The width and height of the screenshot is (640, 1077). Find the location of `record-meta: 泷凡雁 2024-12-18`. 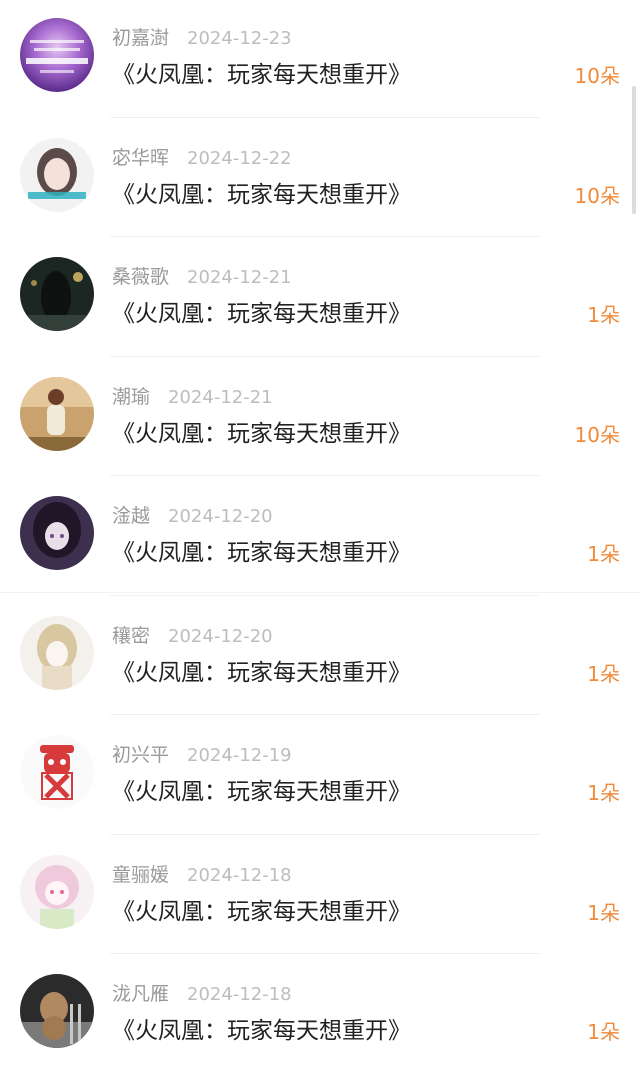

record-meta: 泷凡雁 2024-12-18 is located at coordinates (202, 994).